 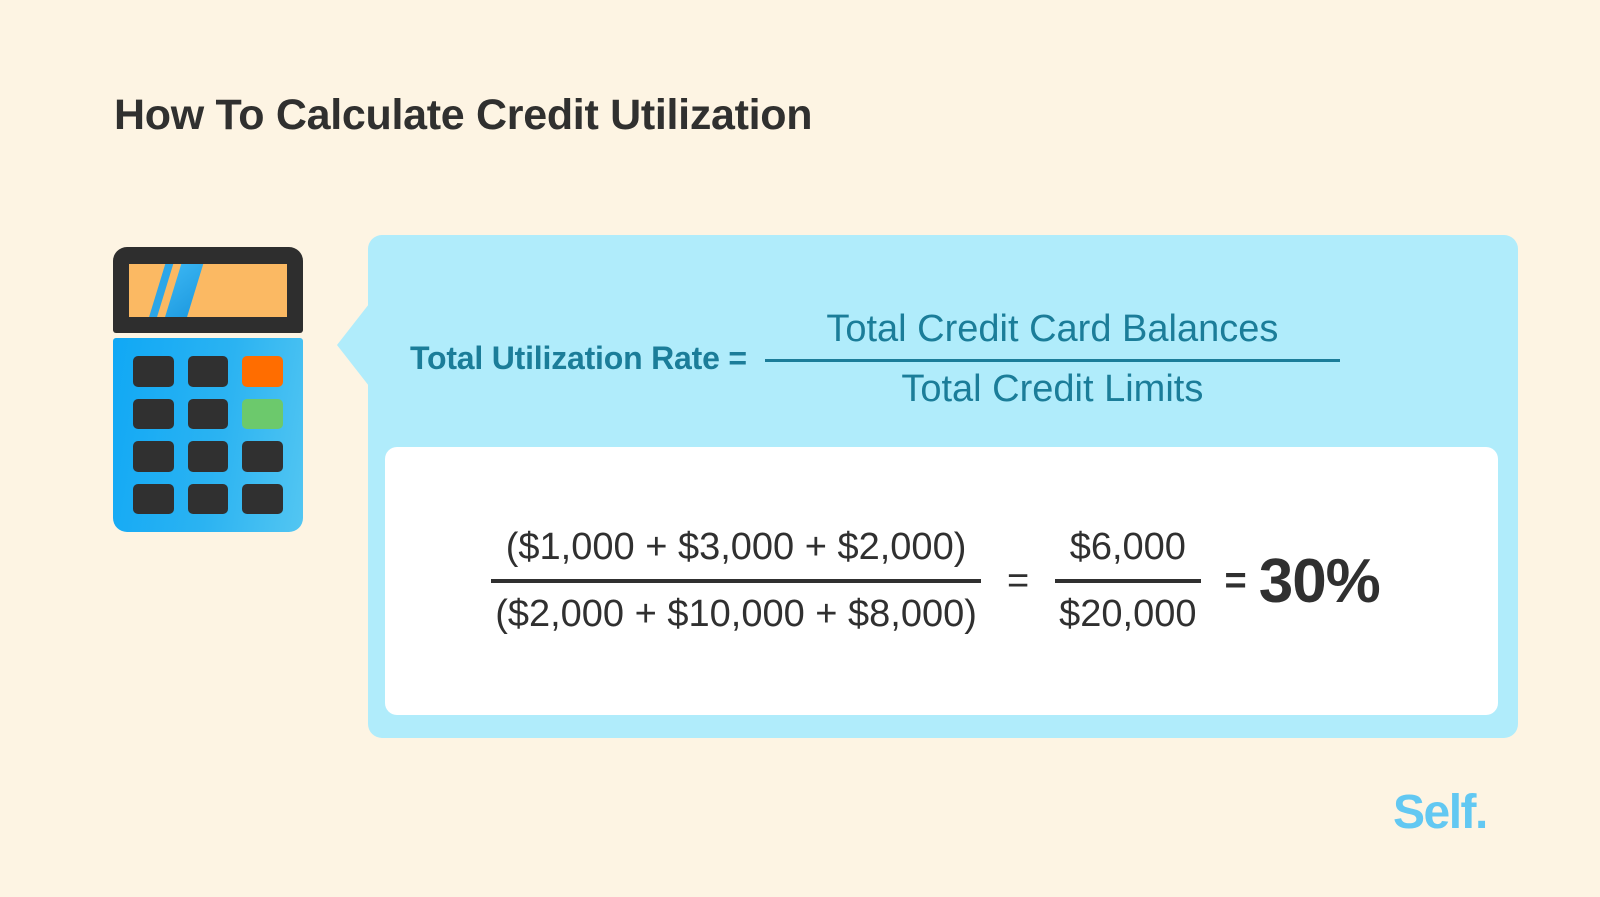 What do you see at coordinates (463, 115) in the screenshot?
I see `page-title: How To Calculate Credit Utilization` at bounding box center [463, 115].